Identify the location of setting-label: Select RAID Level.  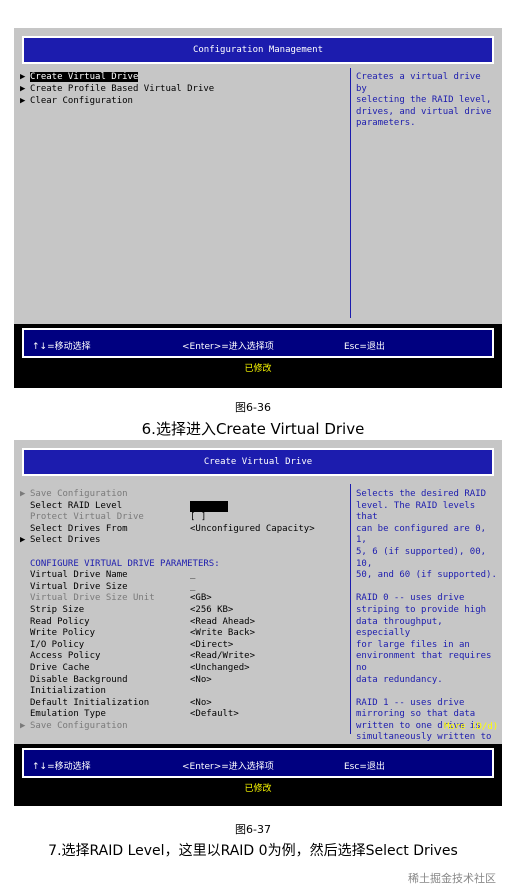
(76, 505).